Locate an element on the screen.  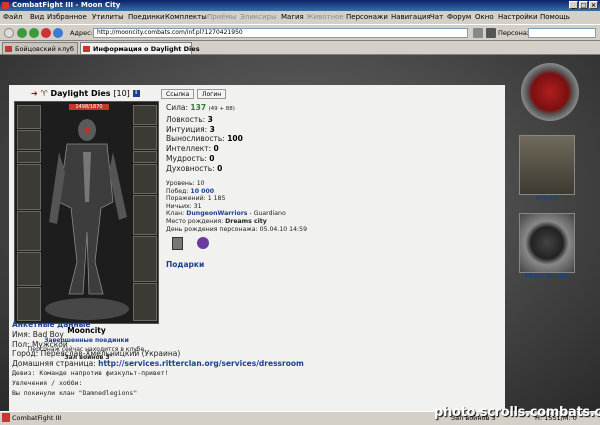
info-clan: Клан: DungeonWarriors - Guardiano is located at coordinates (226, 214).